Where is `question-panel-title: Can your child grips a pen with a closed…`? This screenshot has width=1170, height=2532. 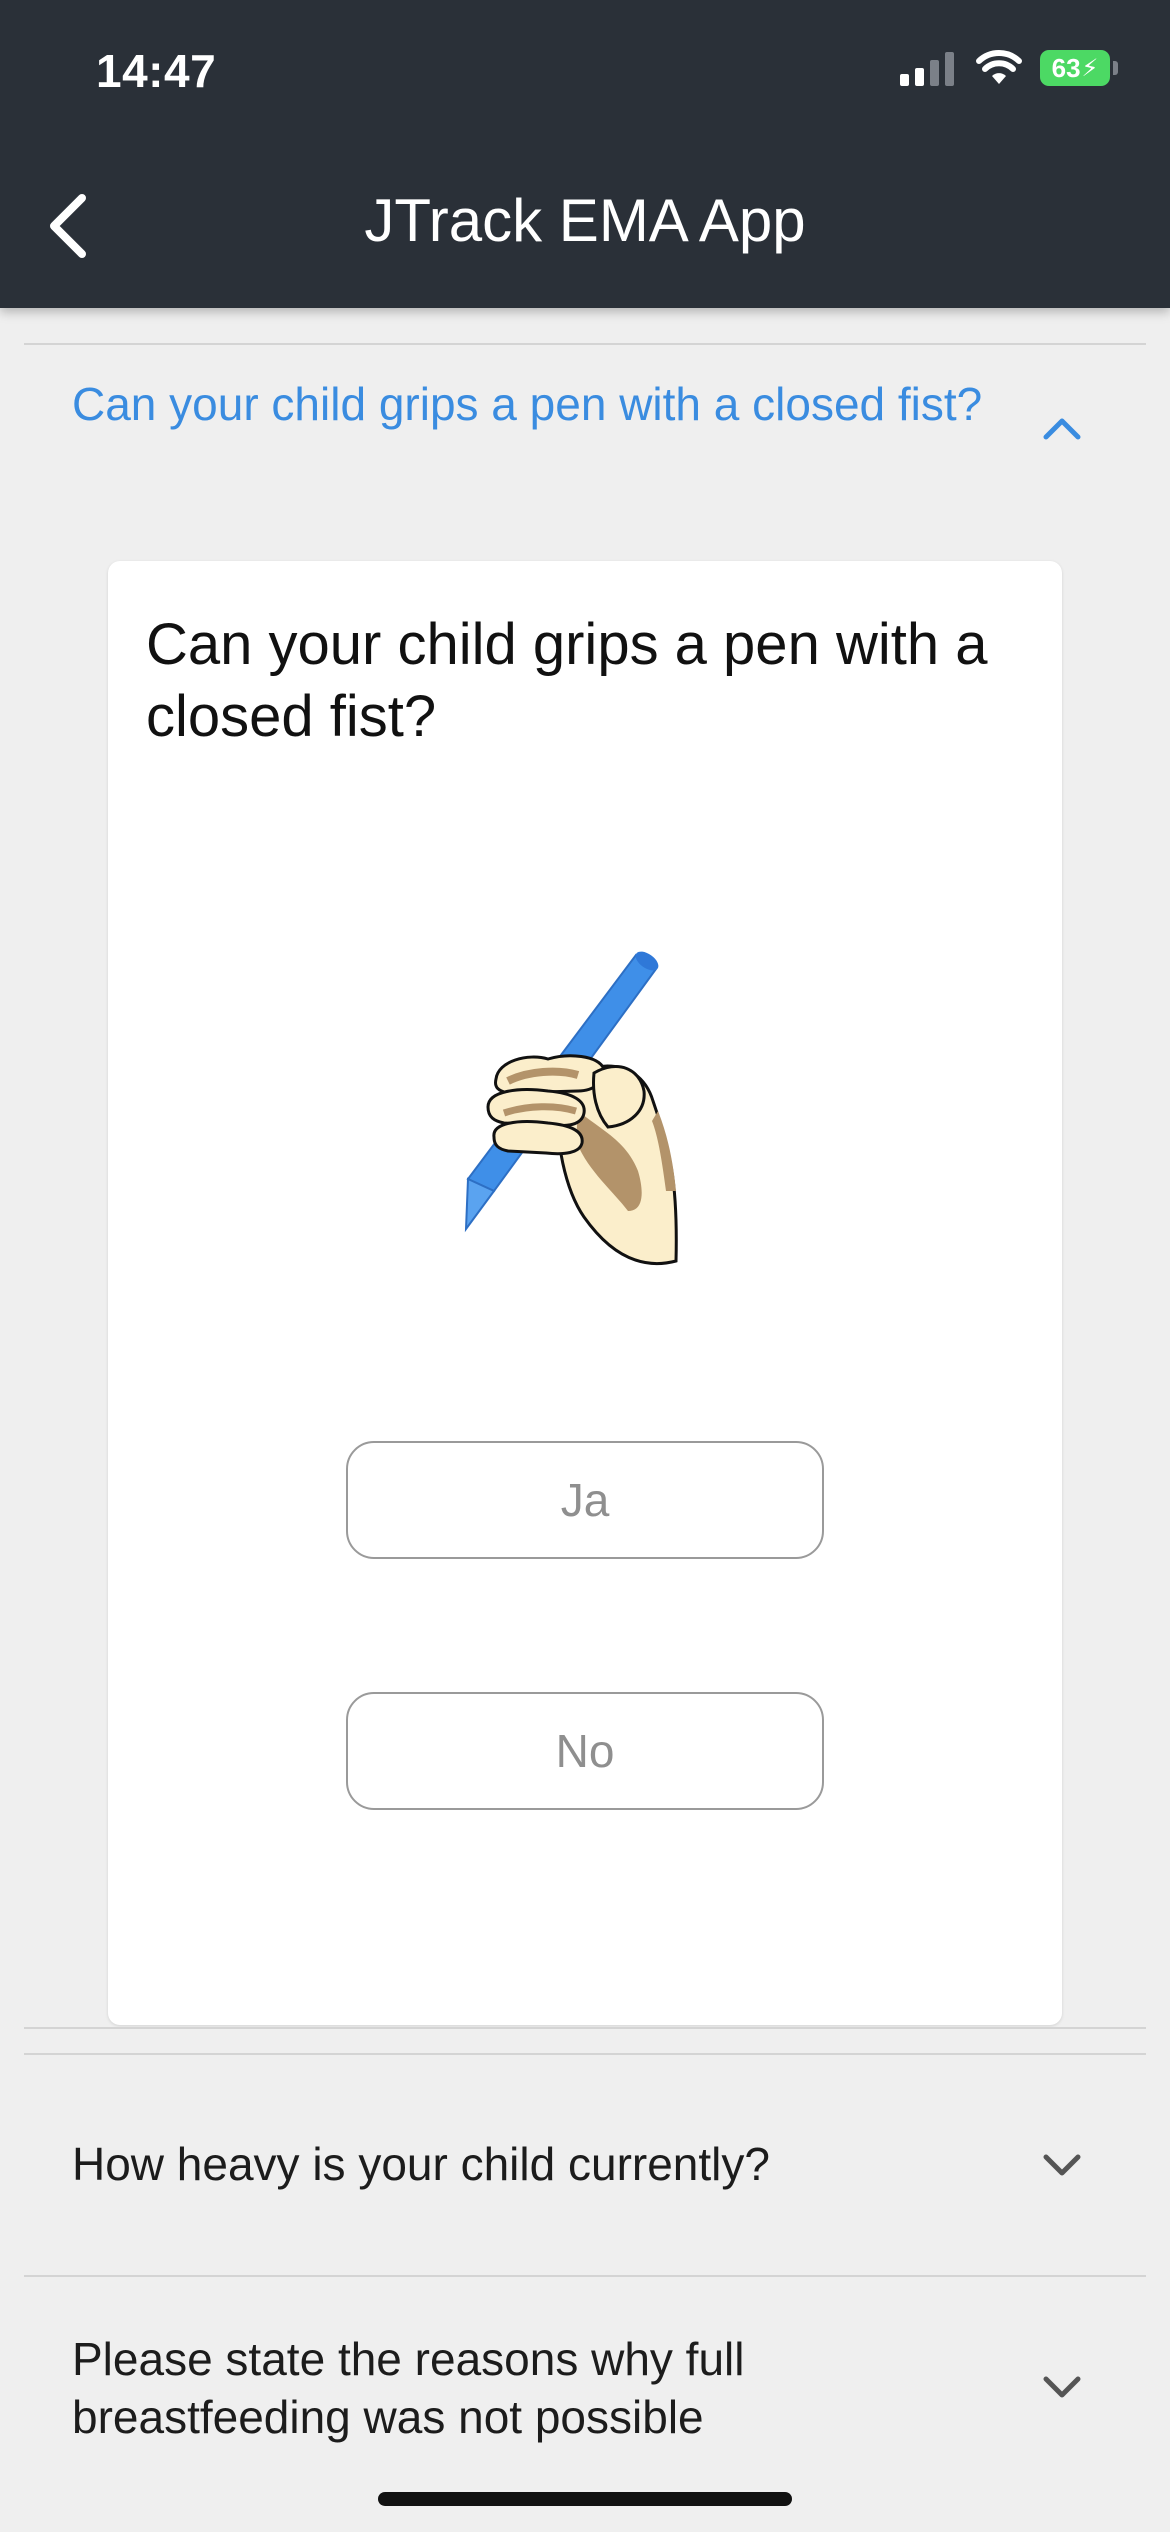 question-panel-title: Can your child grips a pen with a closed… is located at coordinates (527, 404).